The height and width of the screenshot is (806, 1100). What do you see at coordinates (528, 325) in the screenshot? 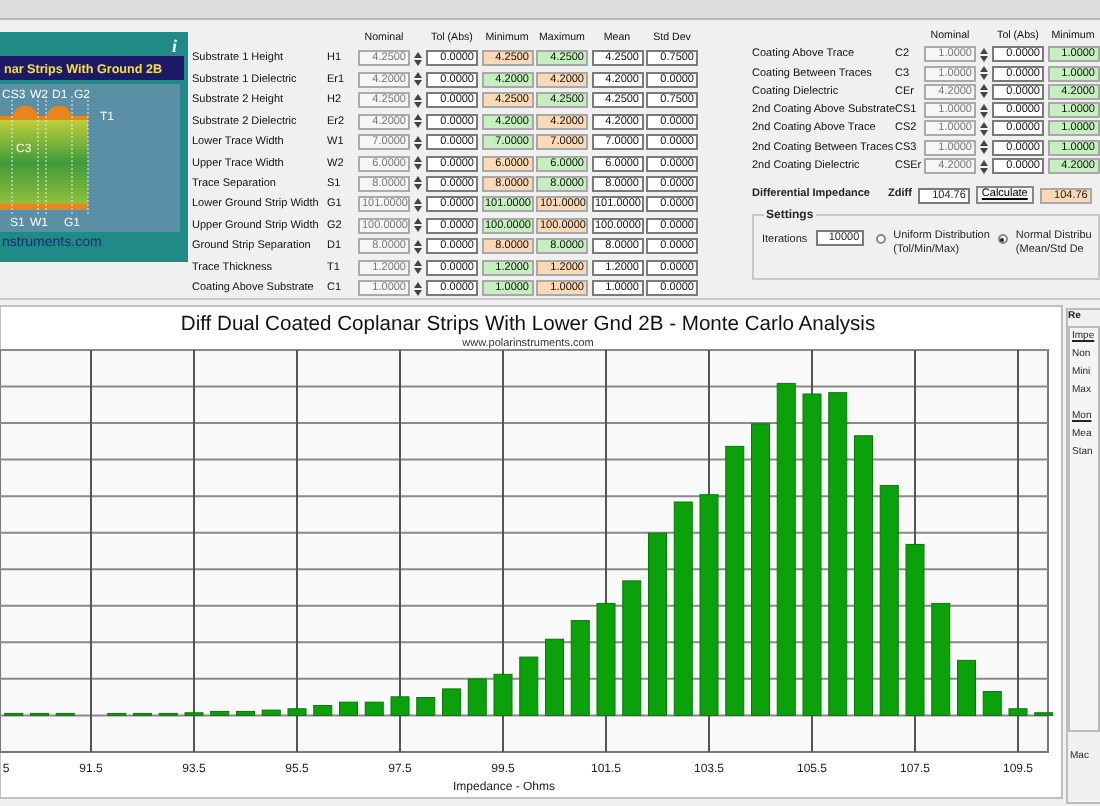
I see `chart-title: Diff Dual Coated Coplanar Strips With Lower Gnd 2B - Monte Carlo Analysis` at bounding box center [528, 325].